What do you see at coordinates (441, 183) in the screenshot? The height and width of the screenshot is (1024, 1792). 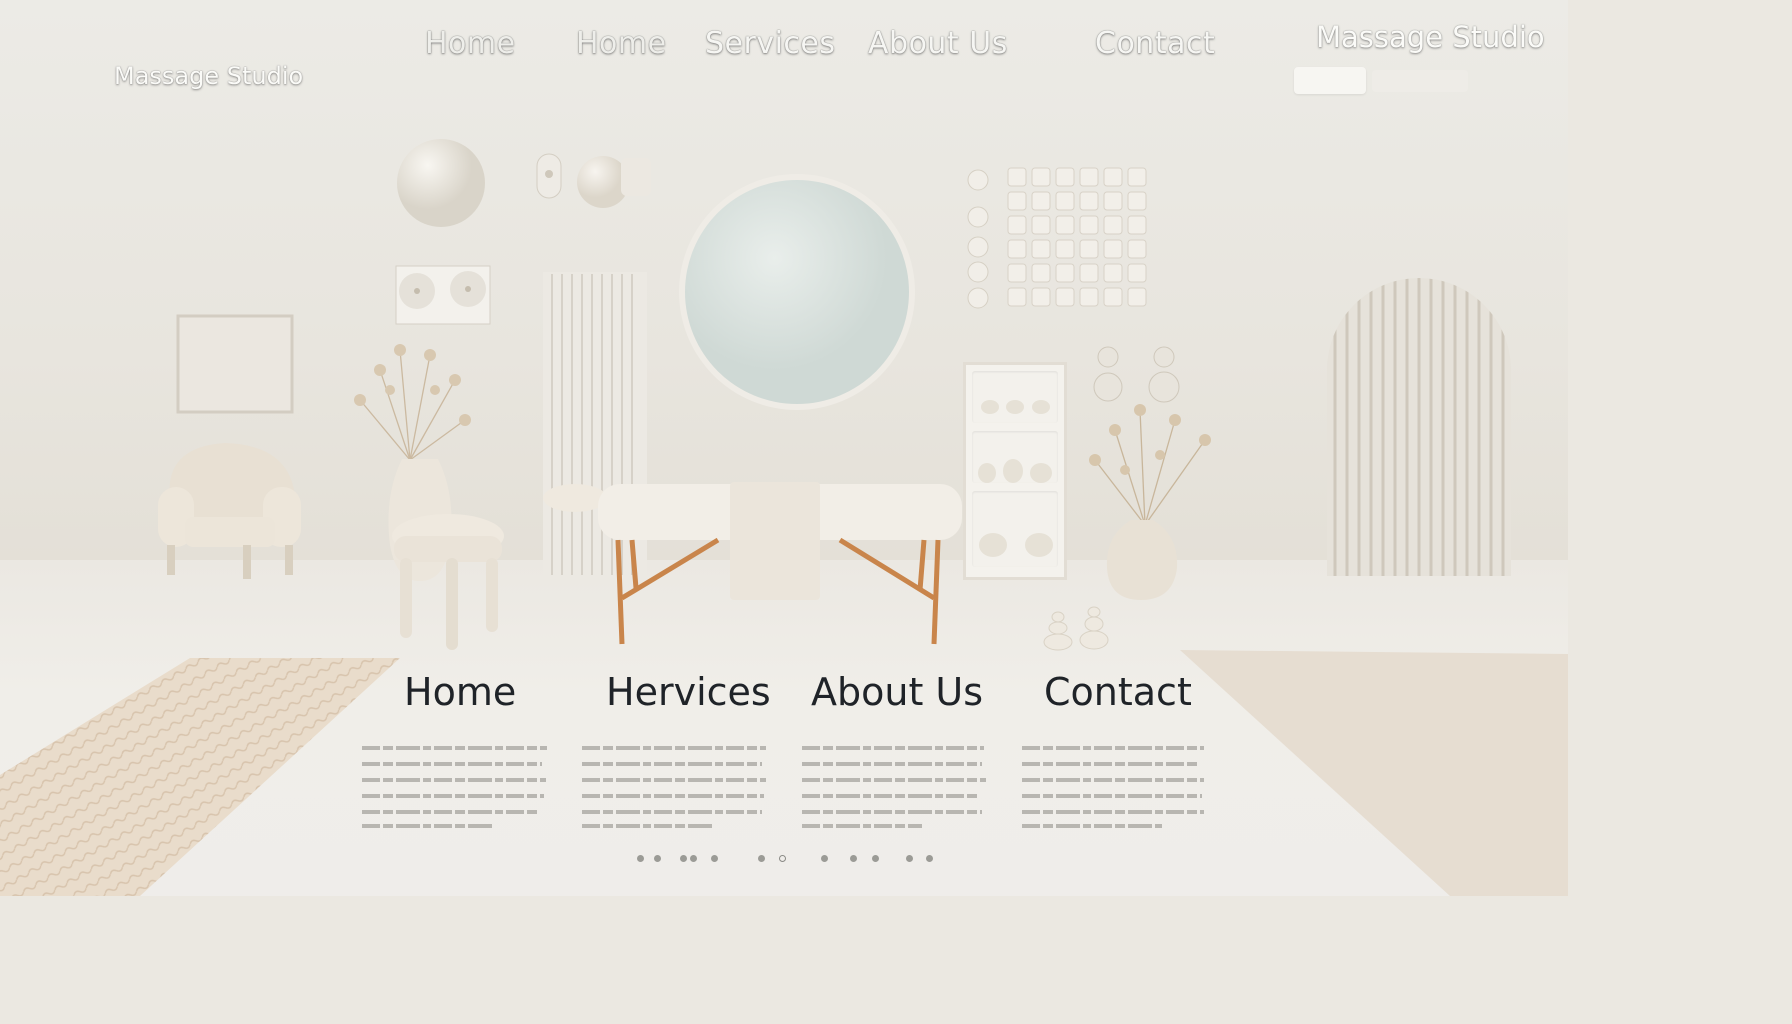 I see `wall-sphere` at bounding box center [441, 183].